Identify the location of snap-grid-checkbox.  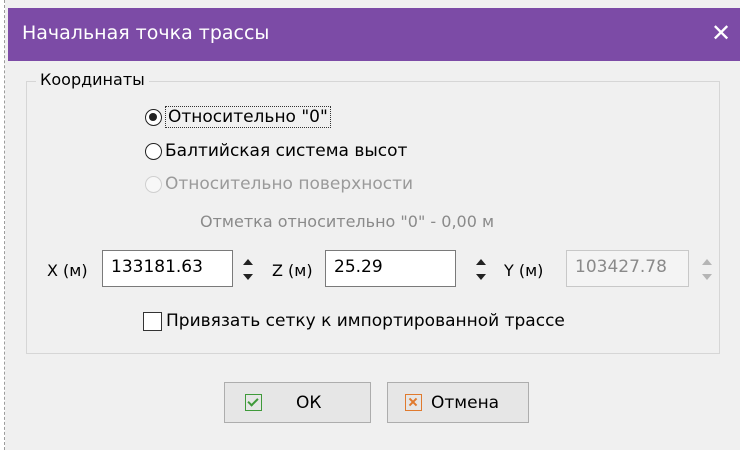
(152, 321).